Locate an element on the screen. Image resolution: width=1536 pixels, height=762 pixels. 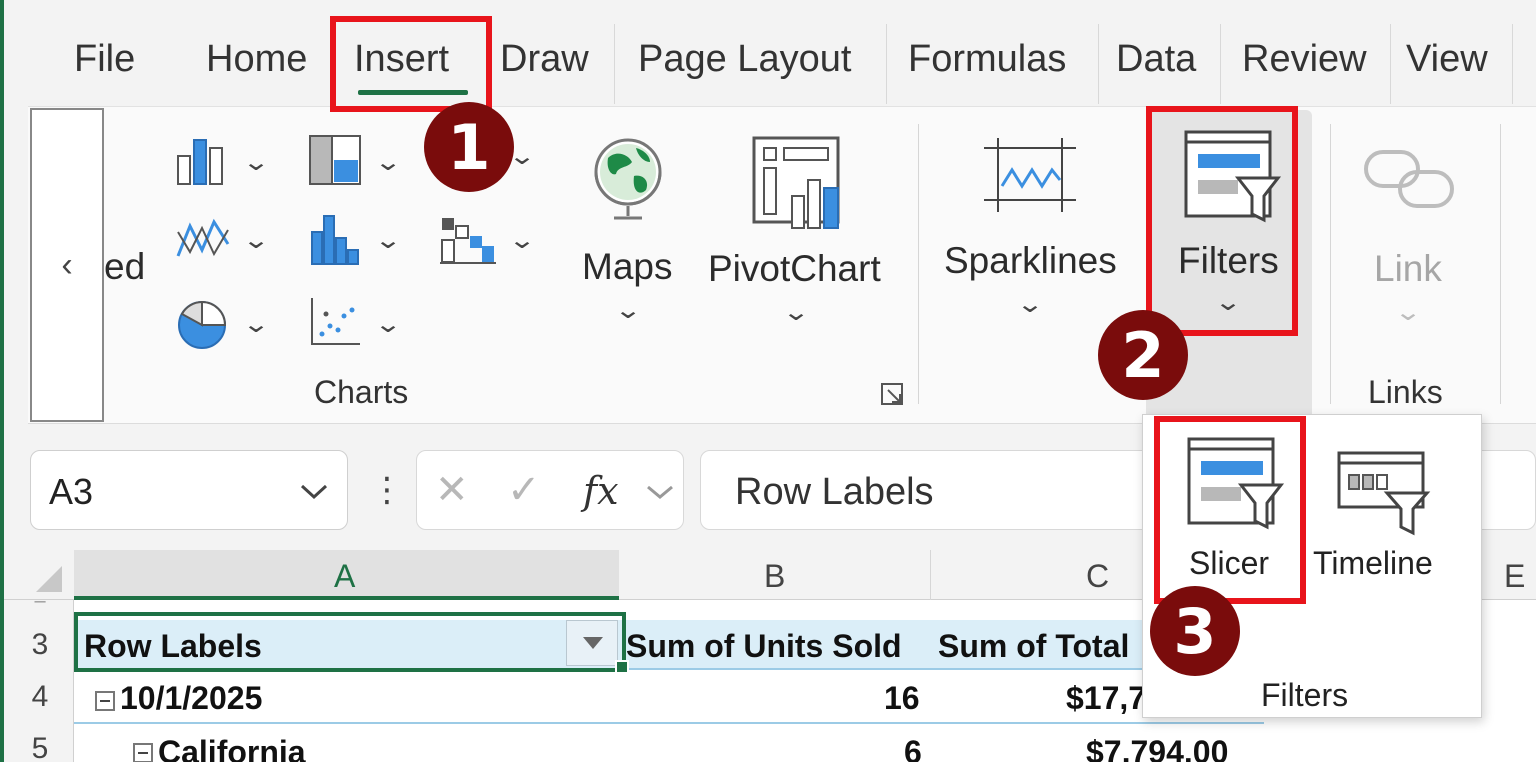
column-header-e: E is located at coordinates (1514, 576).